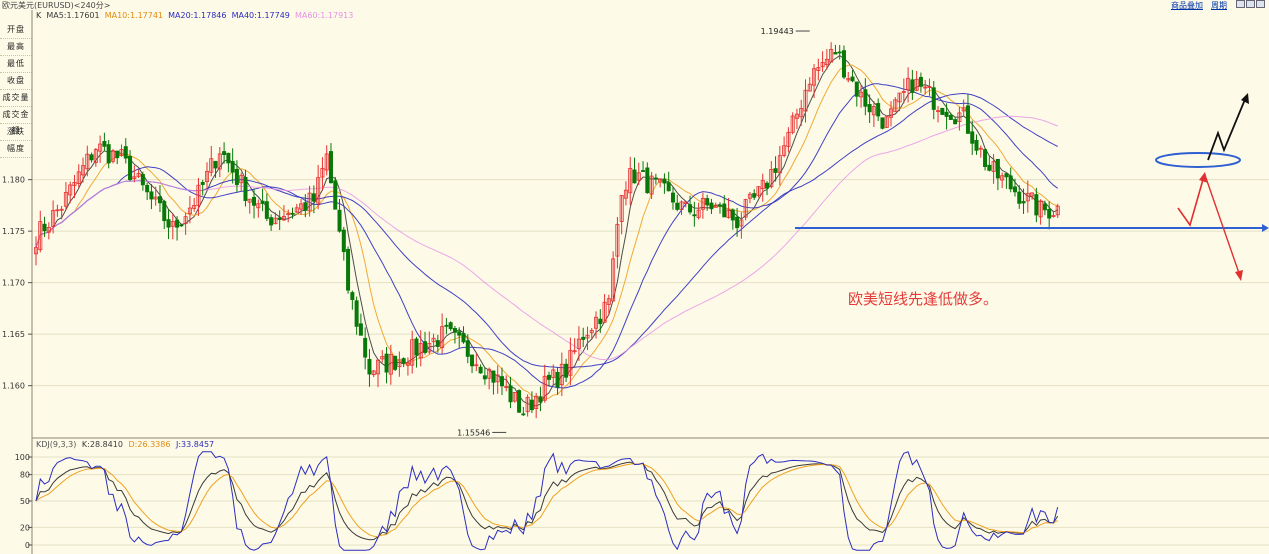  Describe the element at coordinates (22, 457) in the screenshot. I see `kdj-tick-label: 100` at that location.